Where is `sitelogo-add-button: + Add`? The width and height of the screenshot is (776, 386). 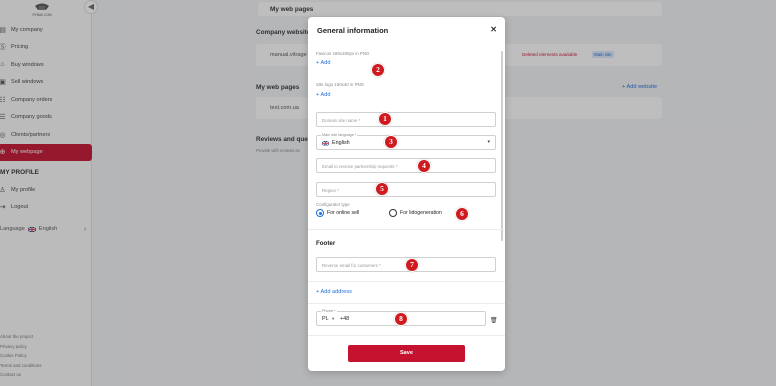
sitelogo-add-button: + Add is located at coordinates (323, 95).